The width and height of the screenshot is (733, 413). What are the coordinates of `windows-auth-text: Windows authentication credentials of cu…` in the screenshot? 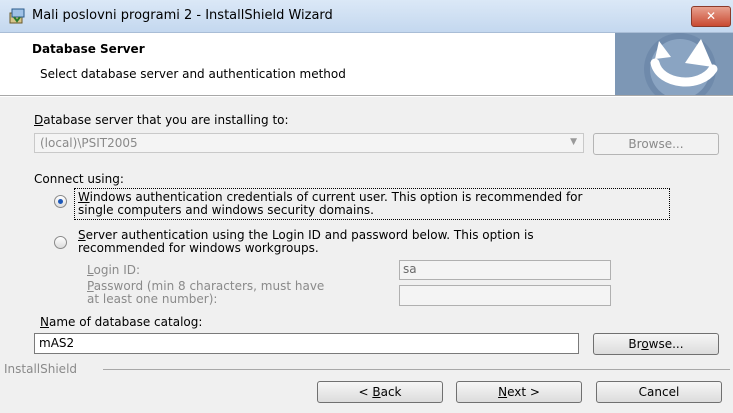 It's located at (330, 203).